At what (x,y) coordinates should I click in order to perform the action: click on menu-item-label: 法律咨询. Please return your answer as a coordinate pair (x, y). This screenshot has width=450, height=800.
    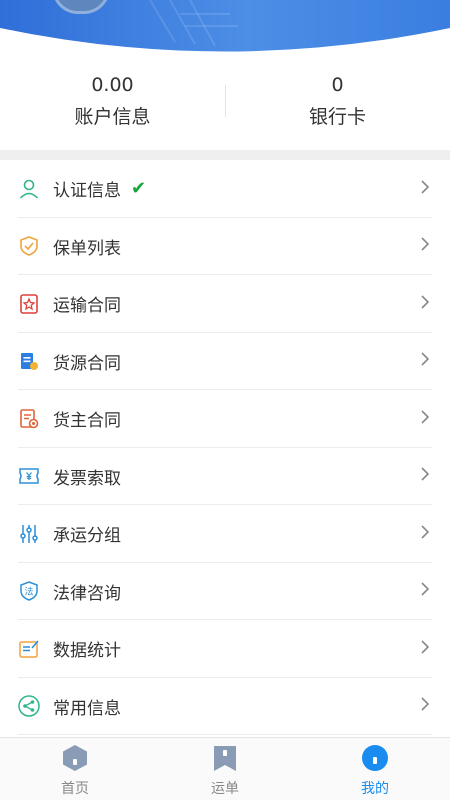
    Looking at the image, I should click on (87, 593).